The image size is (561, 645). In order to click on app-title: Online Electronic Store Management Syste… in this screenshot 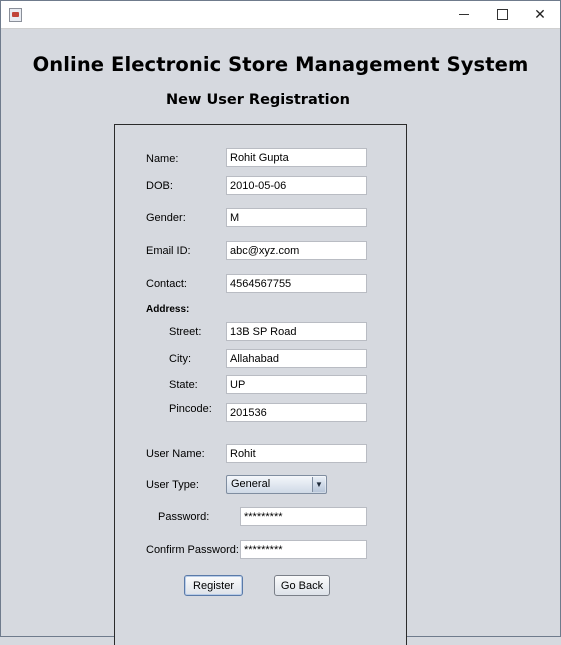, I will do `click(280, 64)`.